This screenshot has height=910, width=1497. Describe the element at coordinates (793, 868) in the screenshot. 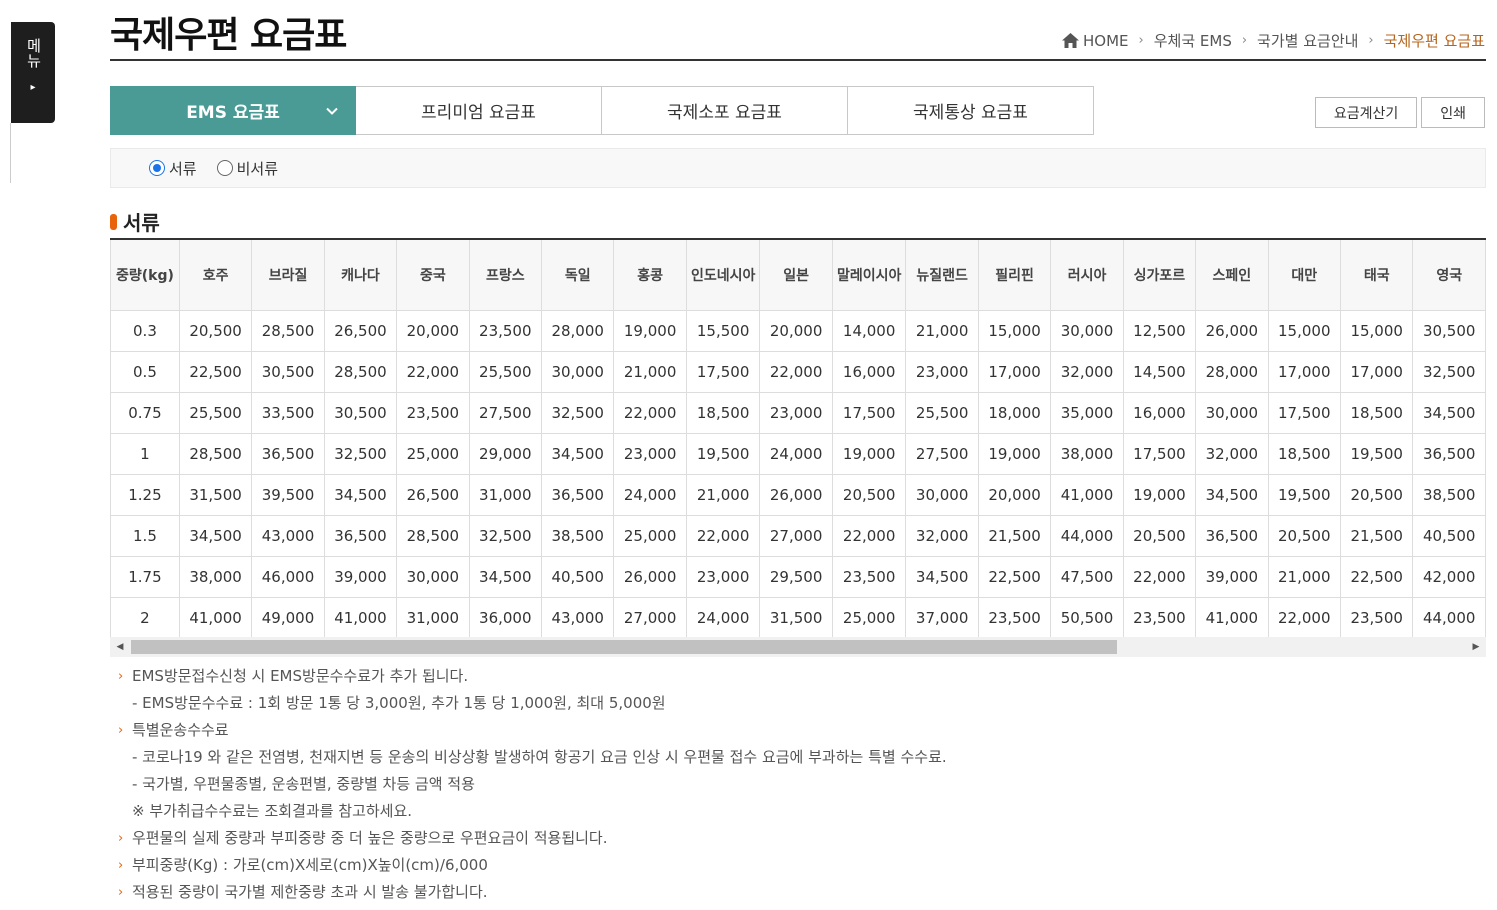

I see `note-item: › 부피중량(Kg) : 가로(cm)X세로(cm)X높이(cm)/6,000` at that location.